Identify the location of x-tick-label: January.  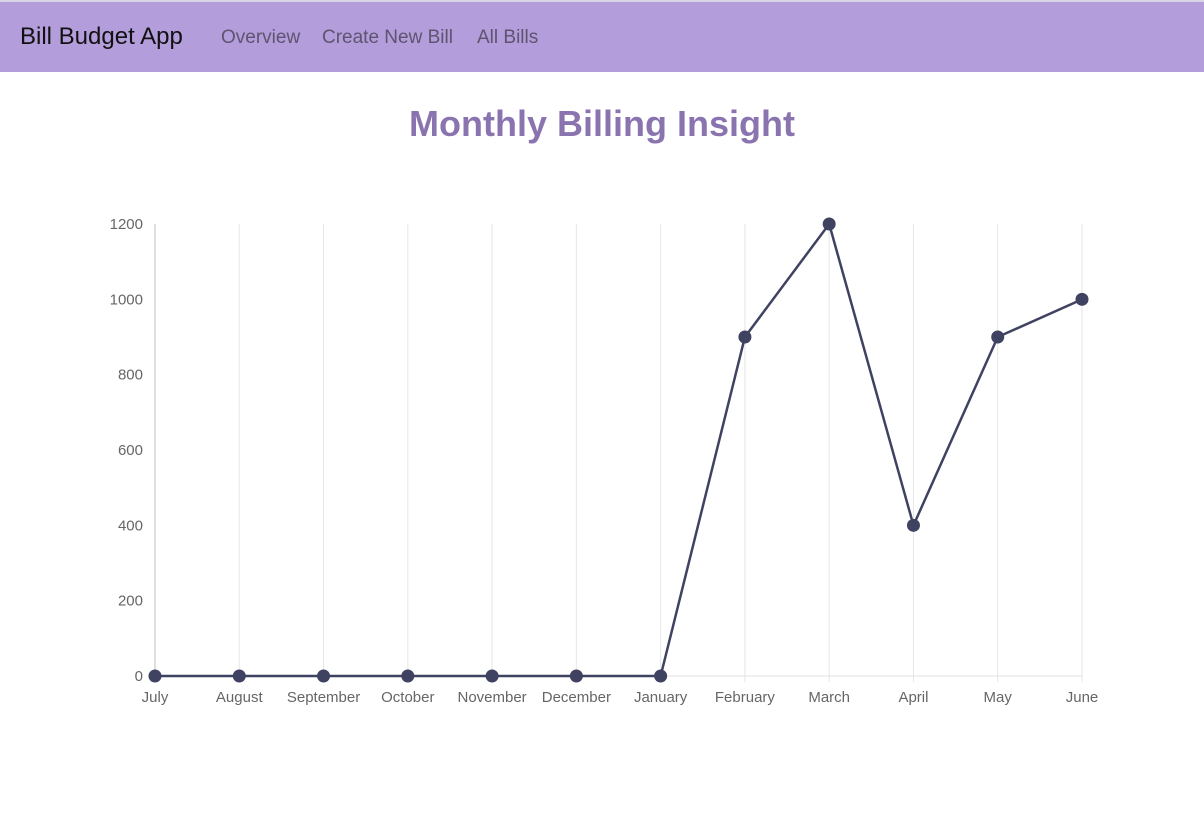
(661, 697).